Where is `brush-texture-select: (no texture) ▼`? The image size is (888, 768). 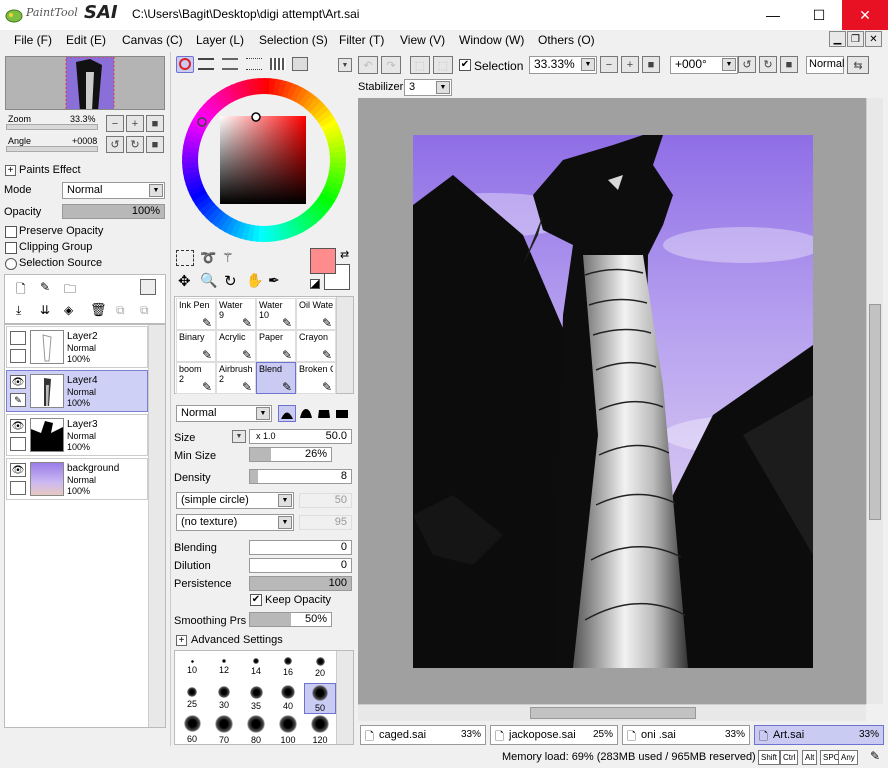
brush-texture-select: (no texture) ▼ is located at coordinates (235, 522).